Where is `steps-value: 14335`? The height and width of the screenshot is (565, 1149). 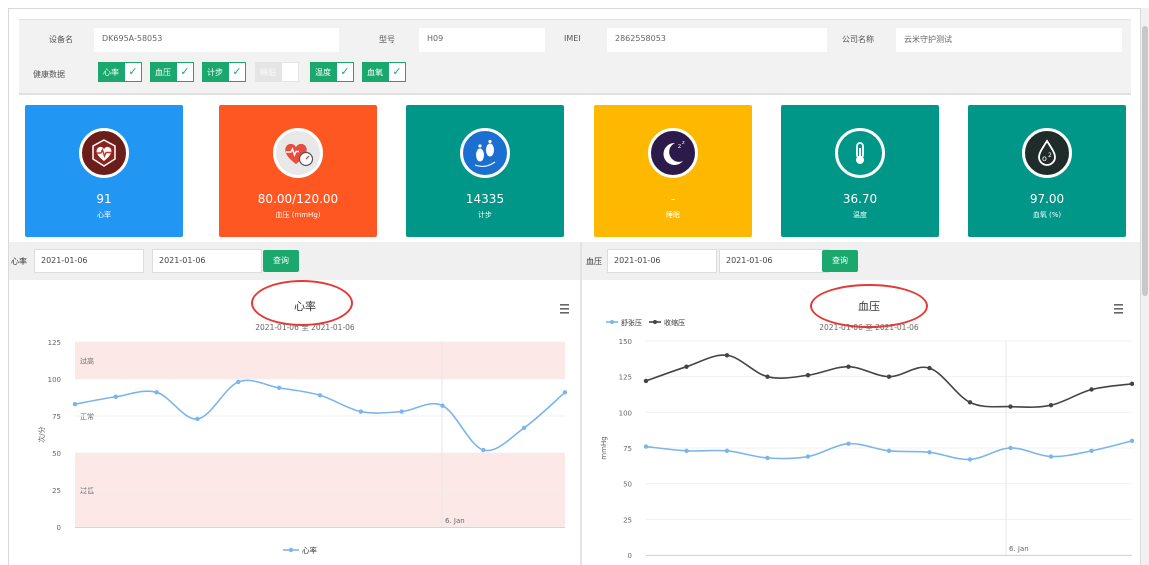 steps-value: 14335 is located at coordinates (485, 199).